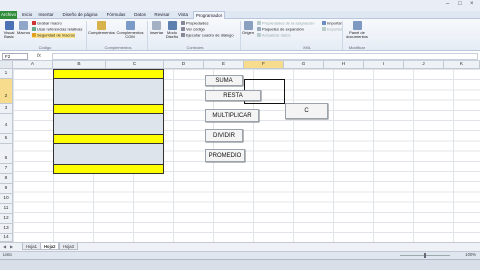 The height and width of the screenshot is (270, 480). Describe the element at coordinates (172, 25) in the screenshot. I see `design-mode-icon` at that location.